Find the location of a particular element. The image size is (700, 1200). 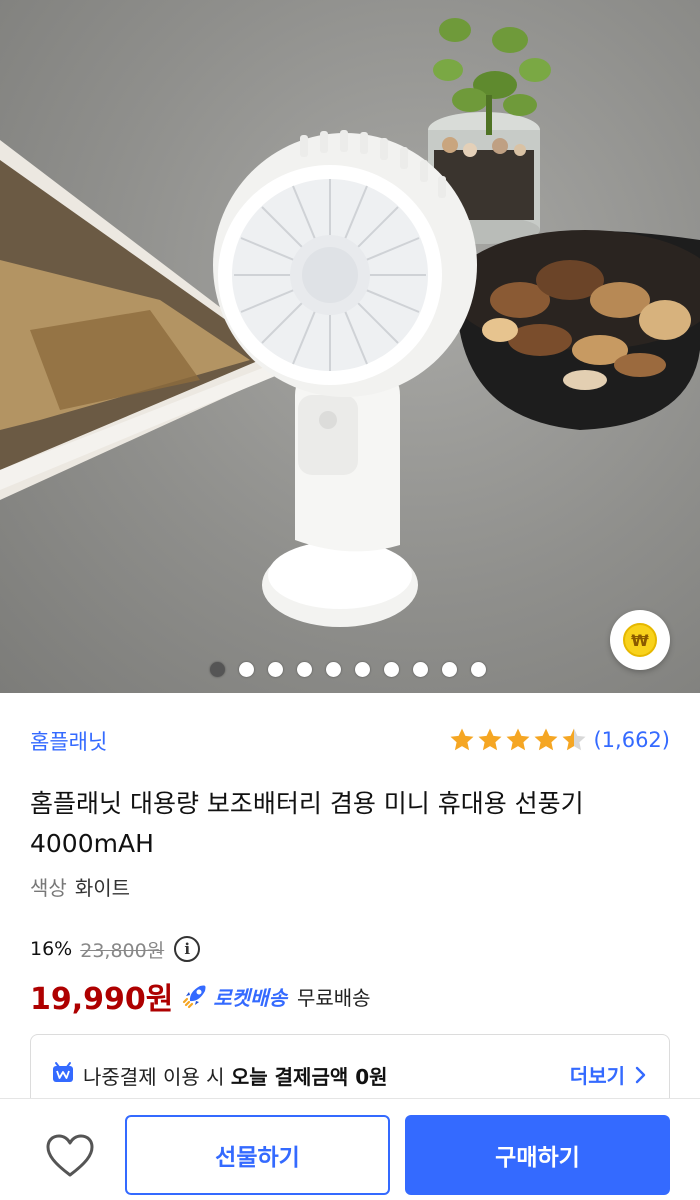

price-row: 19,990원 로켓배송 무료배송 is located at coordinates (200, 996).